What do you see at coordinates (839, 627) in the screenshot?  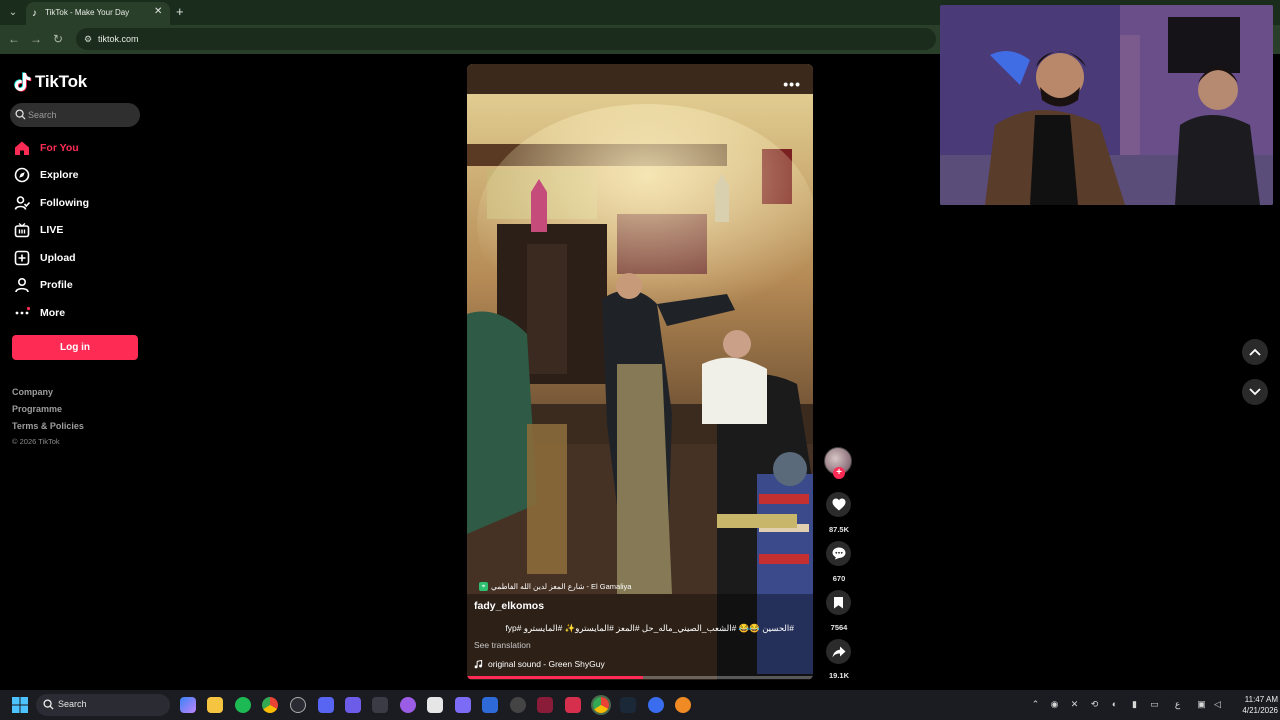 I see `save-count: 7564` at bounding box center [839, 627].